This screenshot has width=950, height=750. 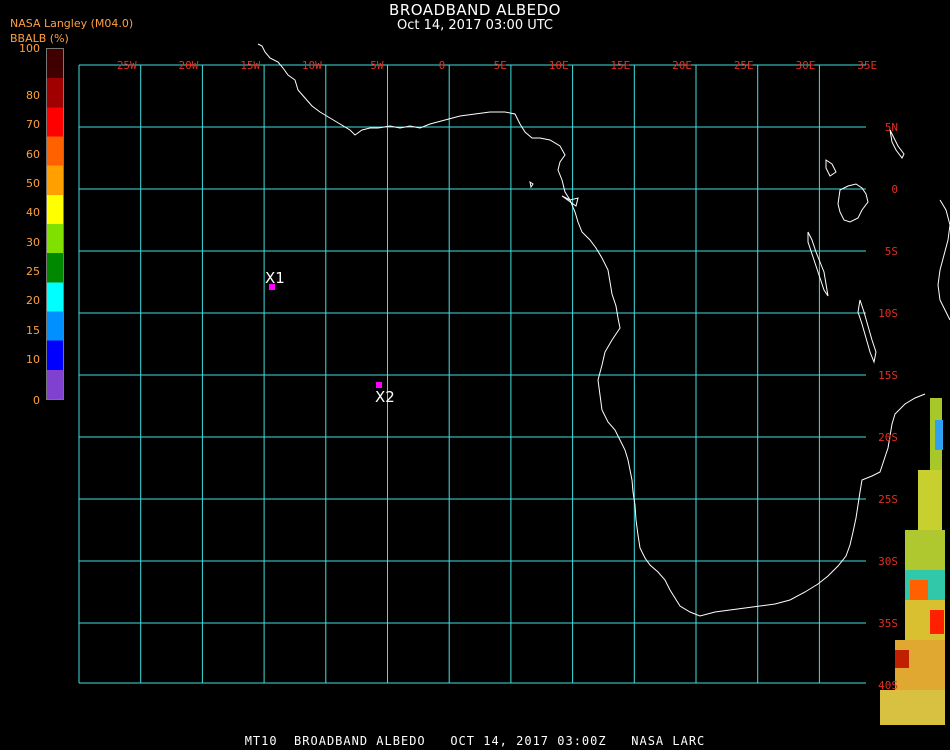 What do you see at coordinates (330, 337) in the screenshot?
I see `sample-points: X1 X2` at bounding box center [330, 337].